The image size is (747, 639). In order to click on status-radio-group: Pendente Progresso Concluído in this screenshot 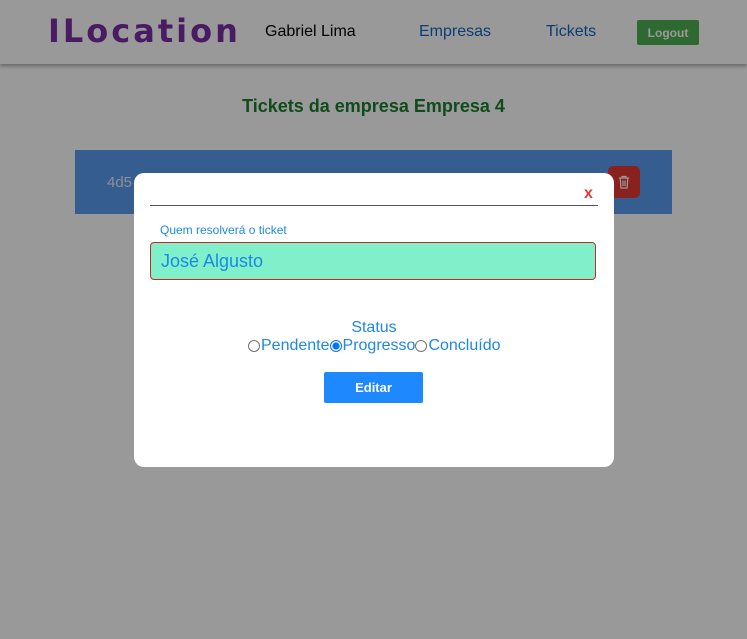, I will do `click(374, 347)`.